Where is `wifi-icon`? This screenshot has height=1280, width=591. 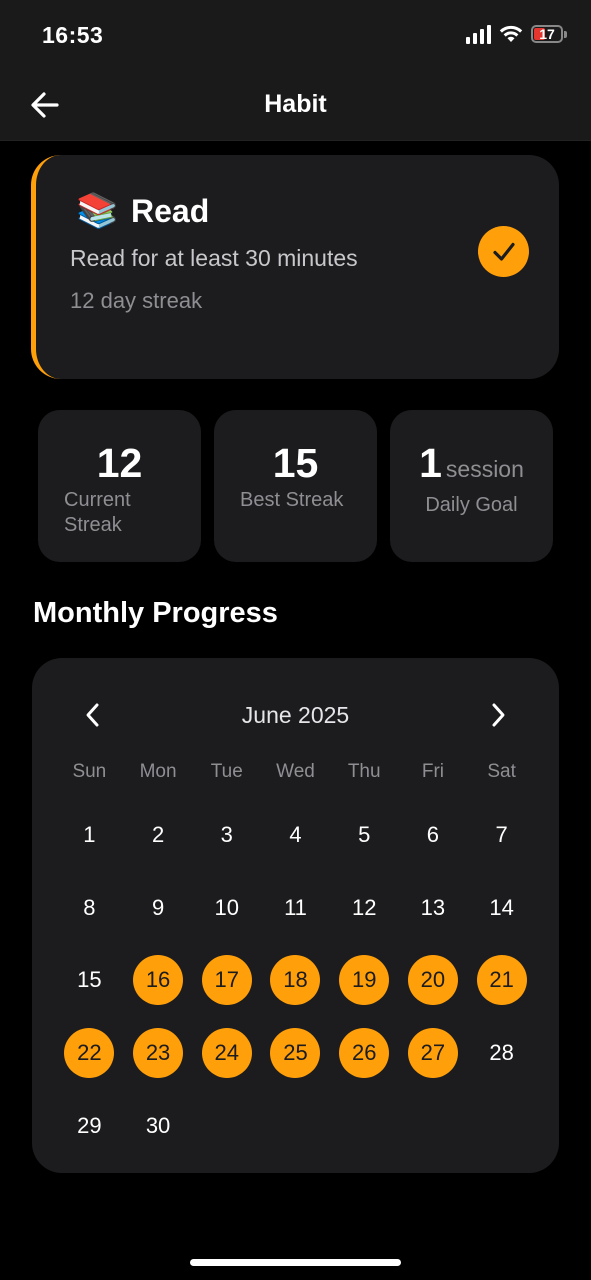
wifi-icon is located at coordinates (511, 33).